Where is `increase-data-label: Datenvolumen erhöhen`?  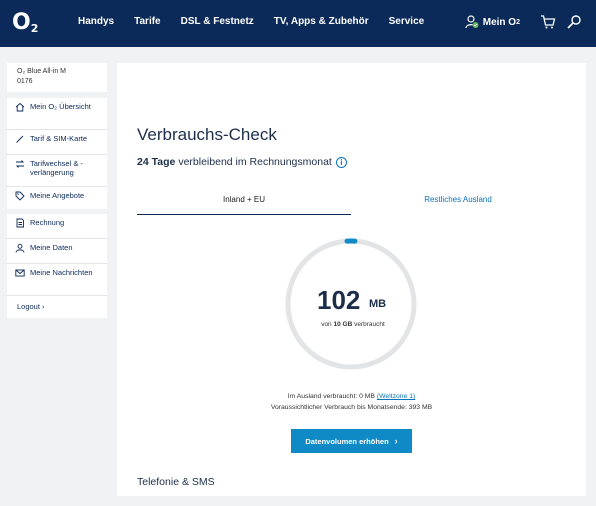 increase-data-label: Datenvolumen erhöhen is located at coordinates (347, 441).